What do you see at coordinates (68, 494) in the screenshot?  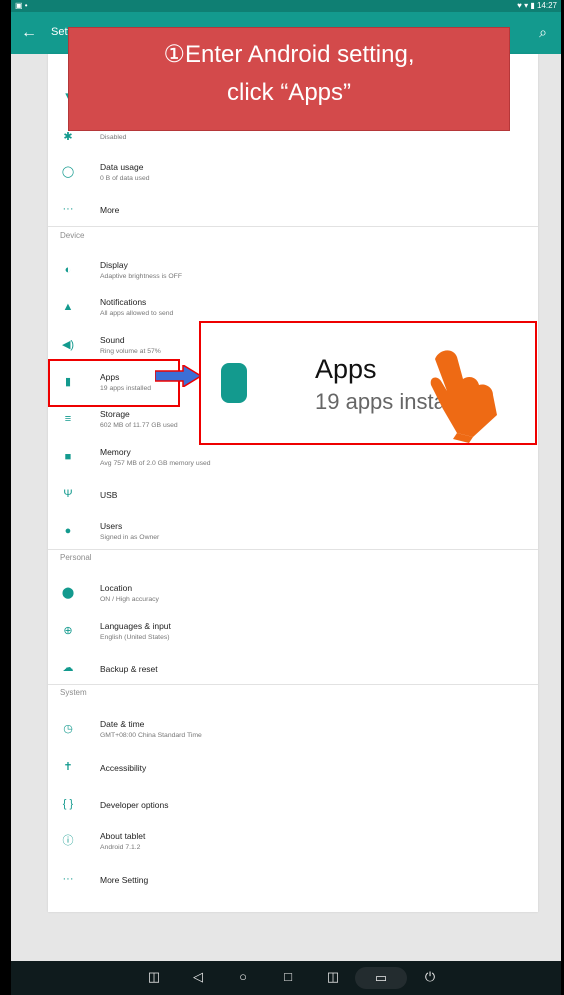 I see `usb-icon: Ψ` at bounding box center [68, 494].